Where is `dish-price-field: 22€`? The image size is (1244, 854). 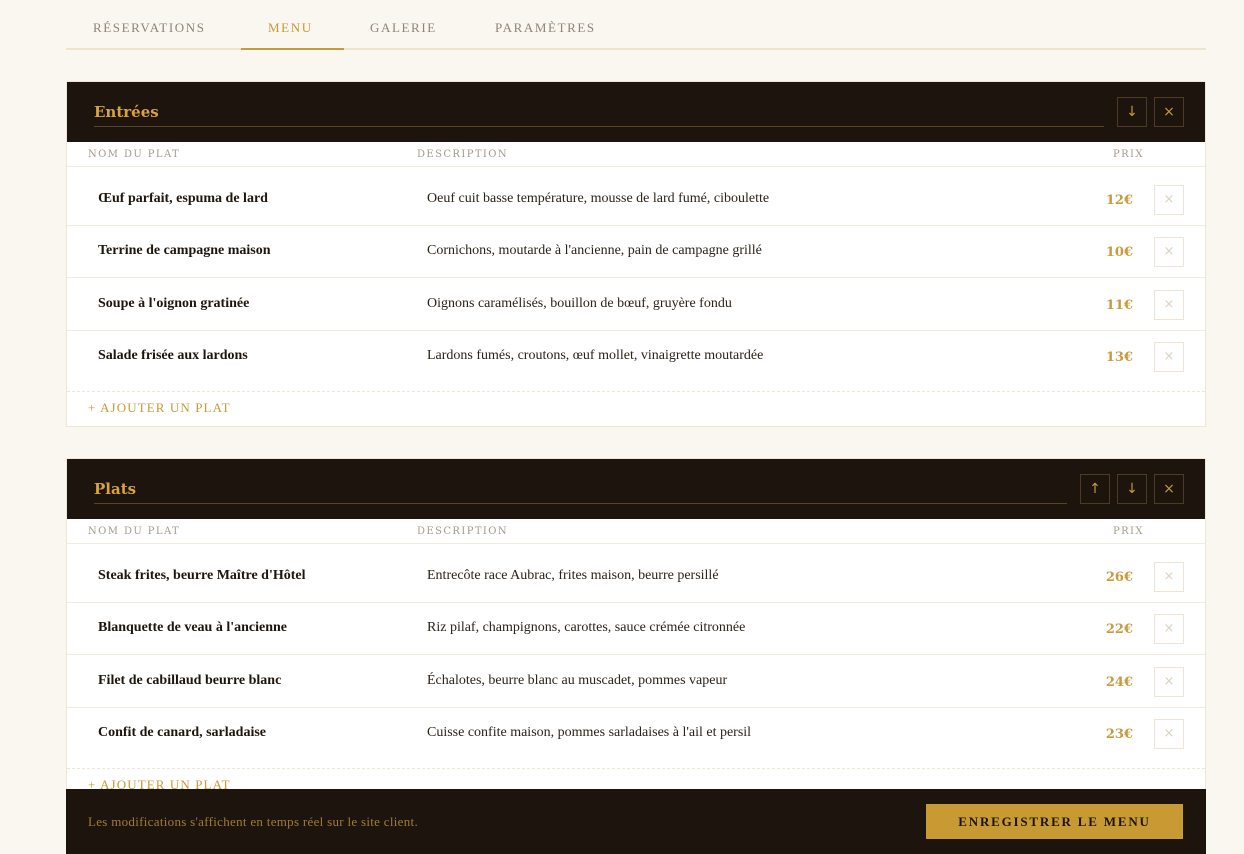 dish-price-field: 22€ is located at coordinates (1119, 629).